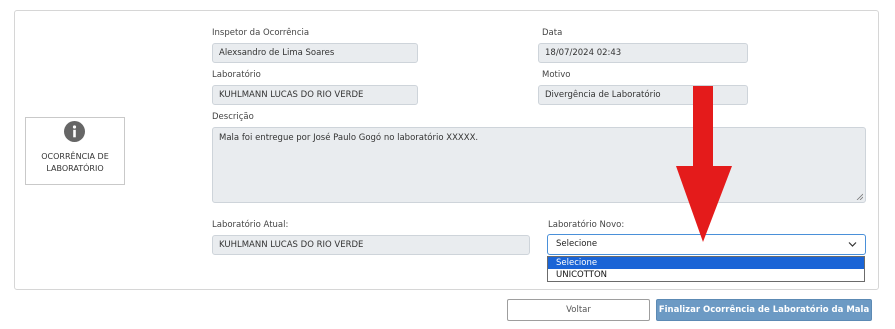 This screenshot has width=895, height=329. I want to click on reason-label: Motivo, so click(556, 75).